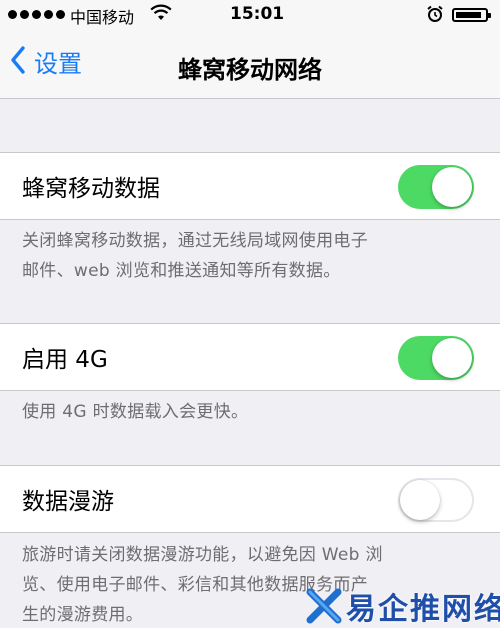 This screenshot has height=628, width=500. Describe the element at coordinates (423, 609) in the screenshot. I see `watermark-text: 易企推网络` at that location.